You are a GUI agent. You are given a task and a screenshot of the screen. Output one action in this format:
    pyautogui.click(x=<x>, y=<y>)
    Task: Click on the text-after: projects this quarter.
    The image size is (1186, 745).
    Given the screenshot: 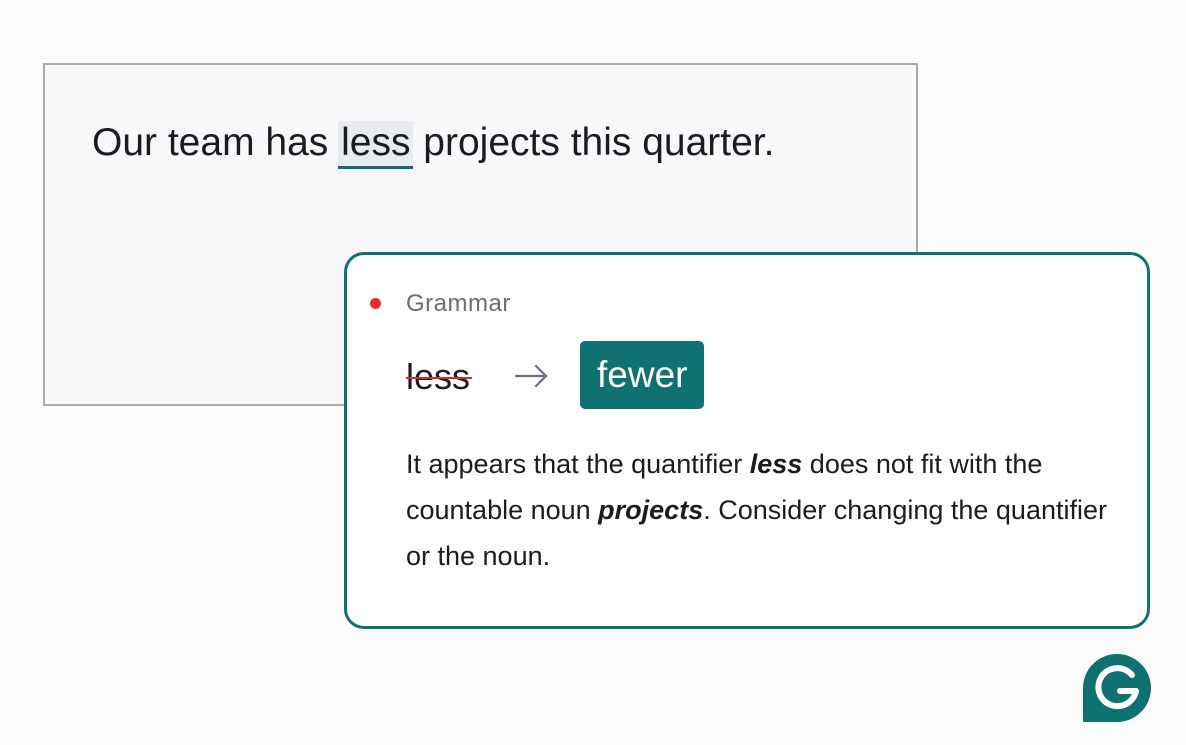 What is the action you would take?
    pyautogui.click(x=593, y=142)
    